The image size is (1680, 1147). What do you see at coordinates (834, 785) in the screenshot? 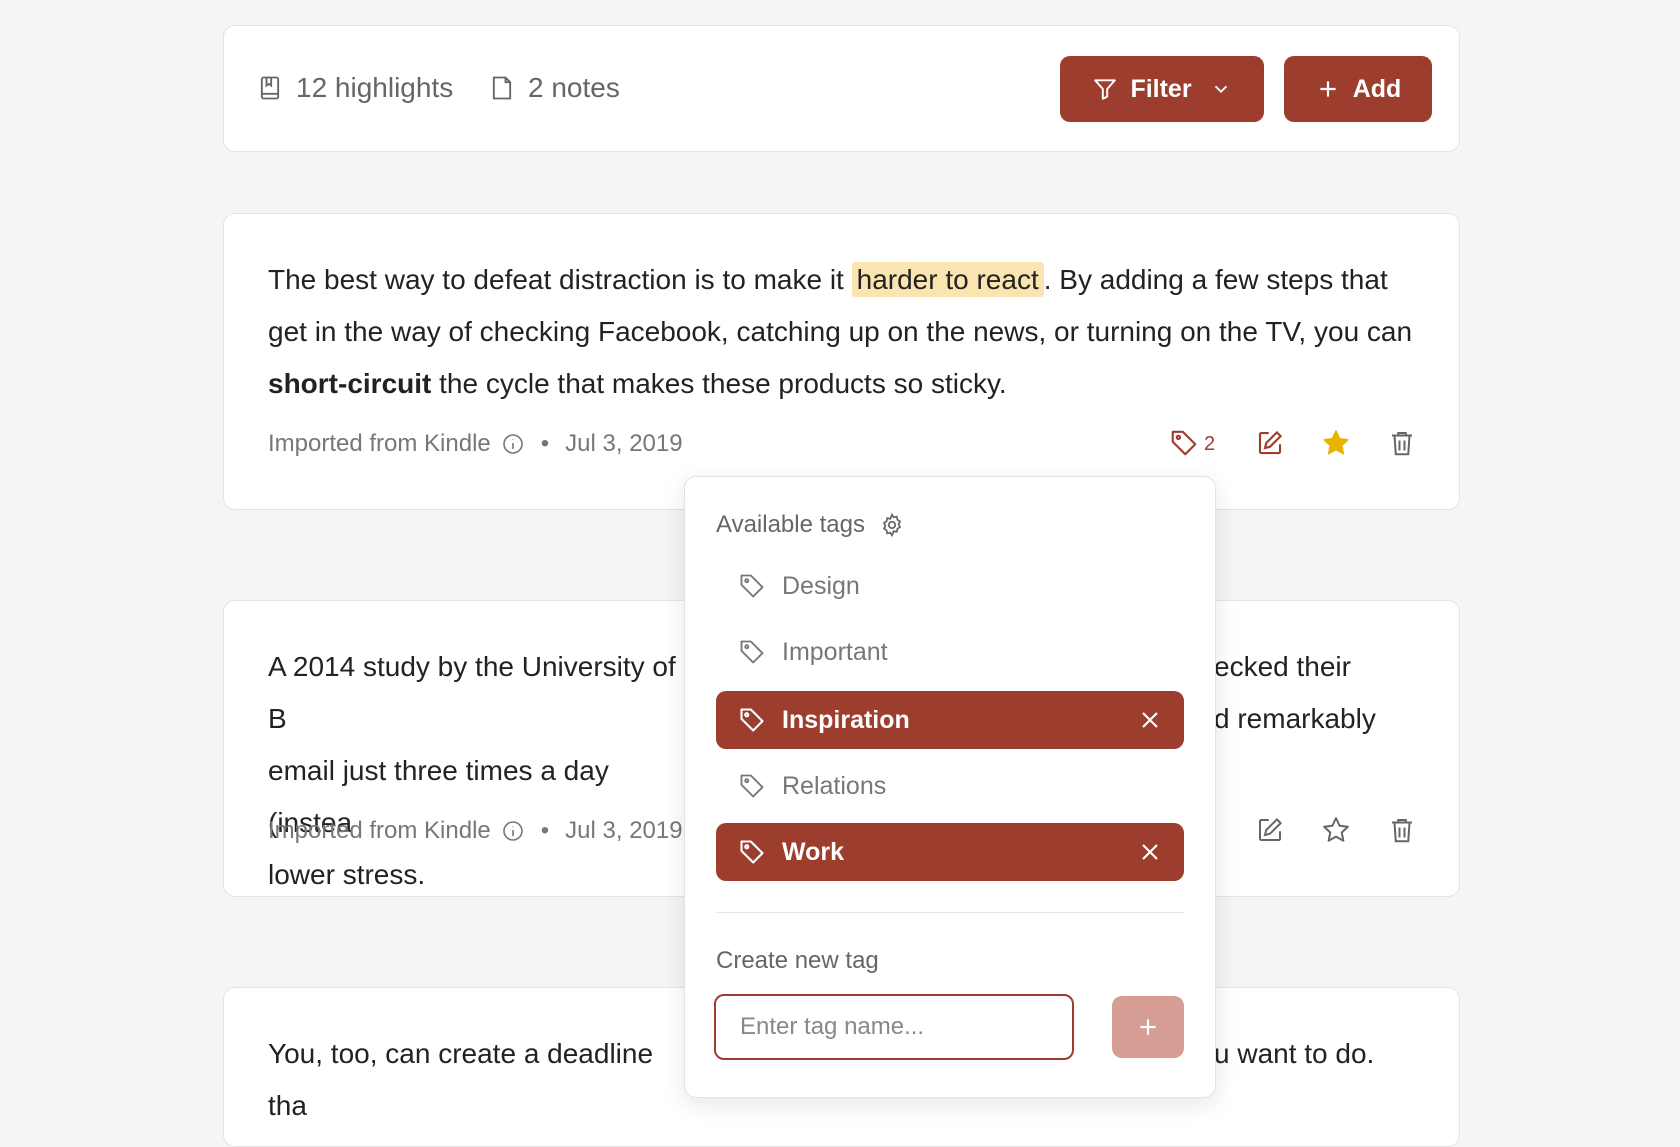
I see `tag-label: Relations` at bounding box center [834, 785].